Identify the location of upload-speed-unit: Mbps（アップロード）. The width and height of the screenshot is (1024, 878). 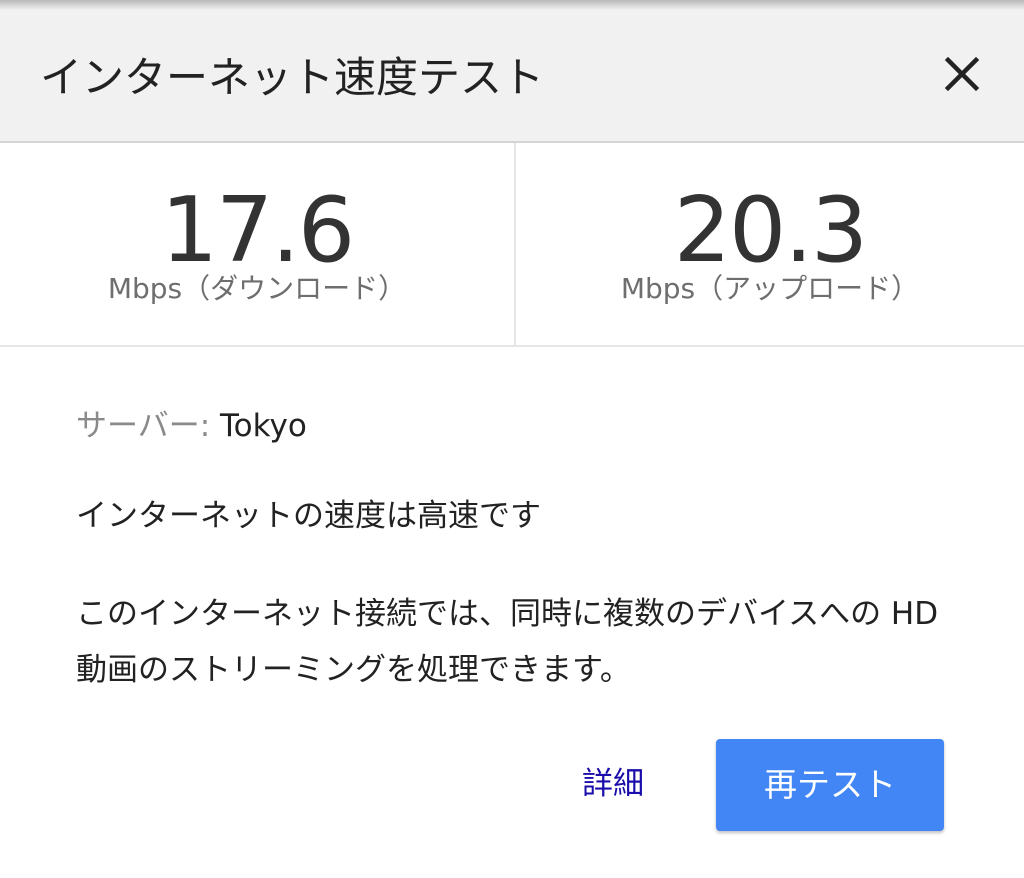
(770, 288).